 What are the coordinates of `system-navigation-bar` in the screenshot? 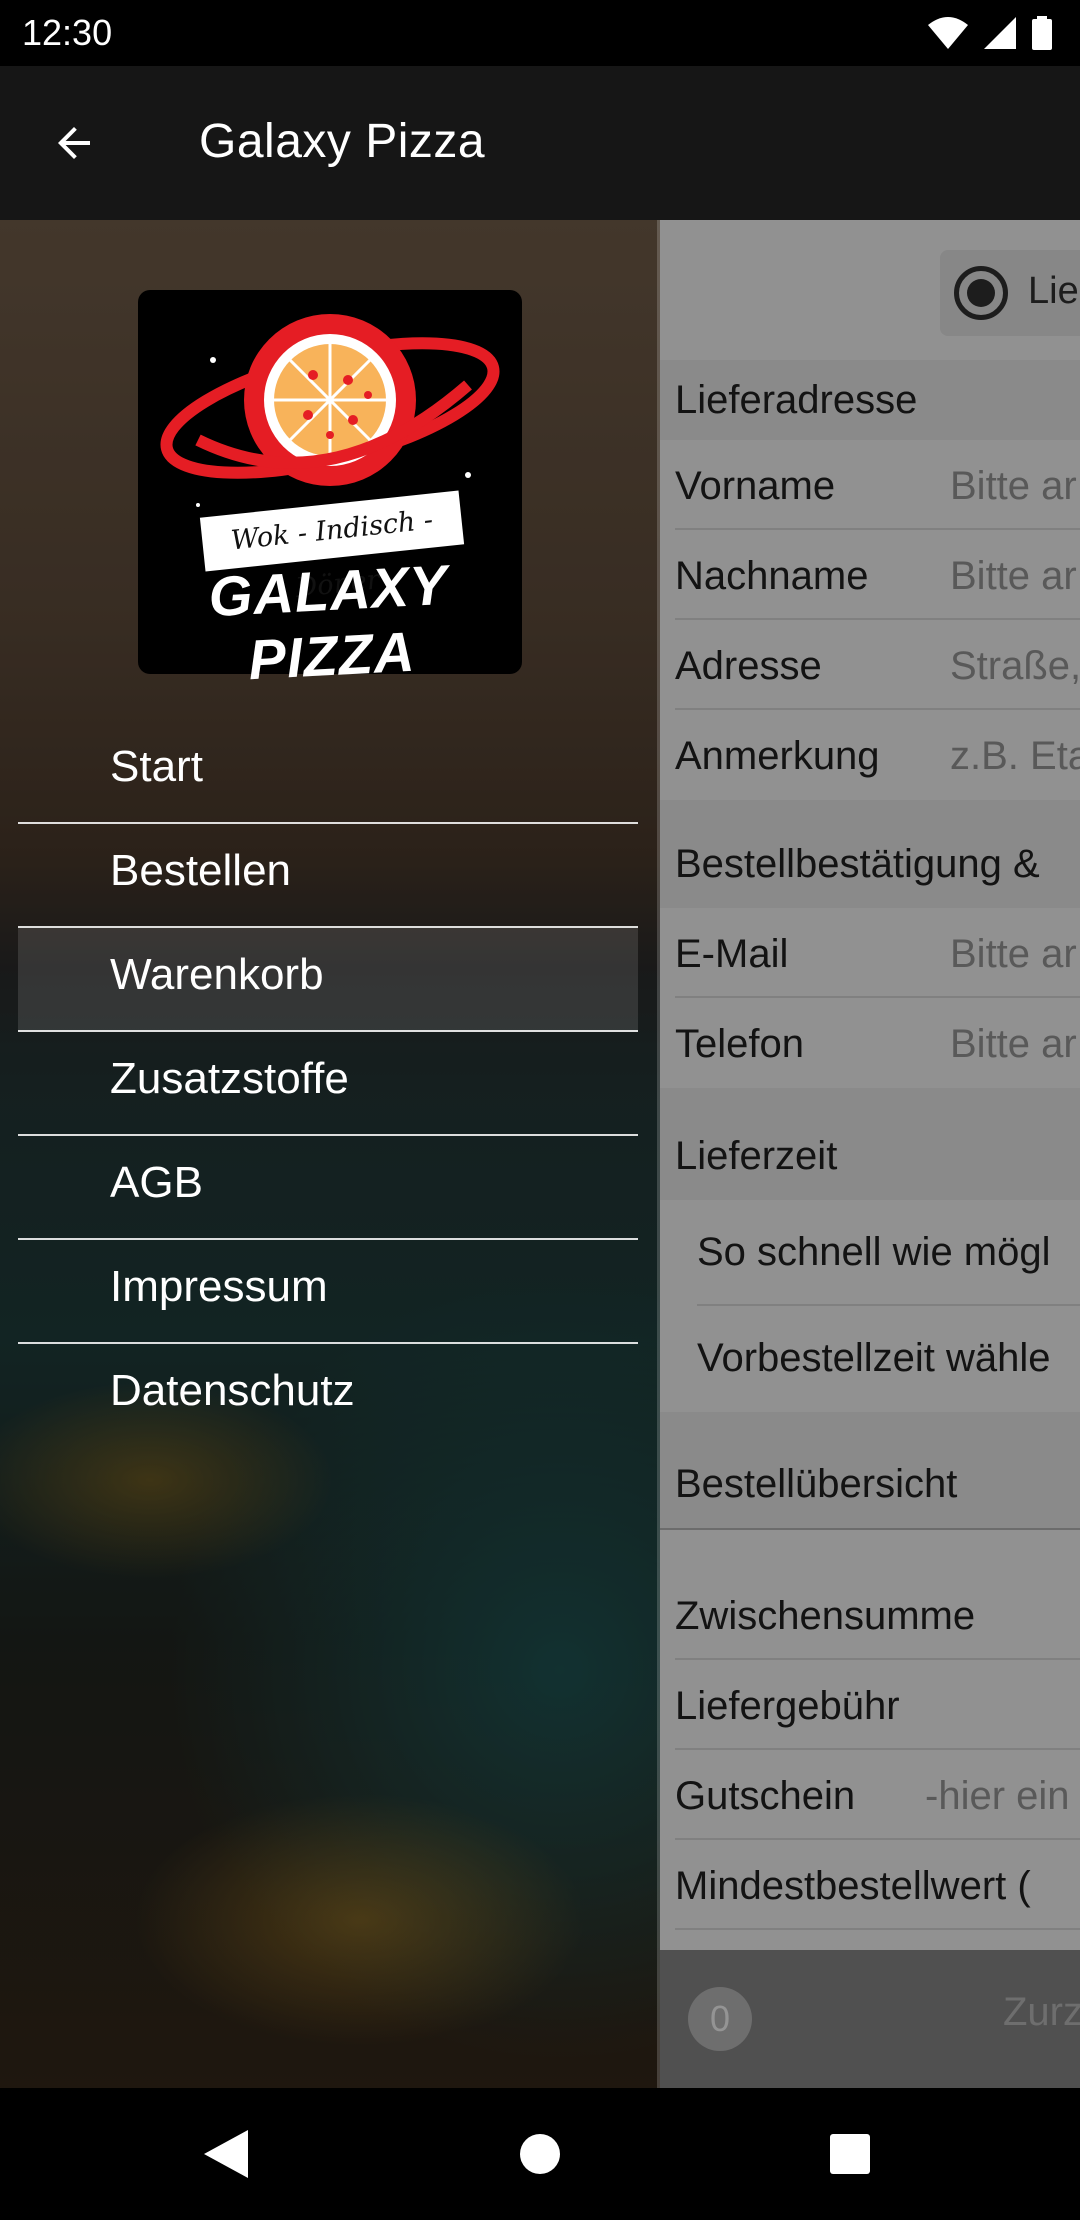 It's located at (540, 2154).